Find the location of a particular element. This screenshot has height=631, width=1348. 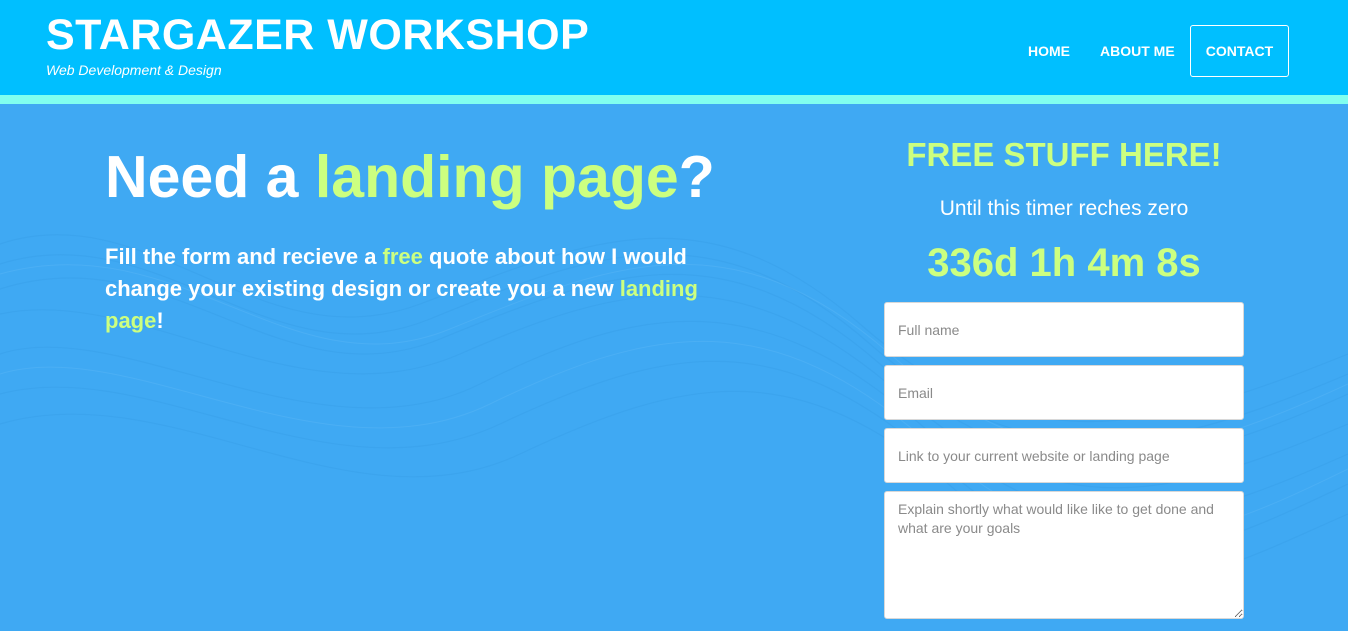

intro-part1: Fill the form and recieve a is located at coordinates (244, 256).